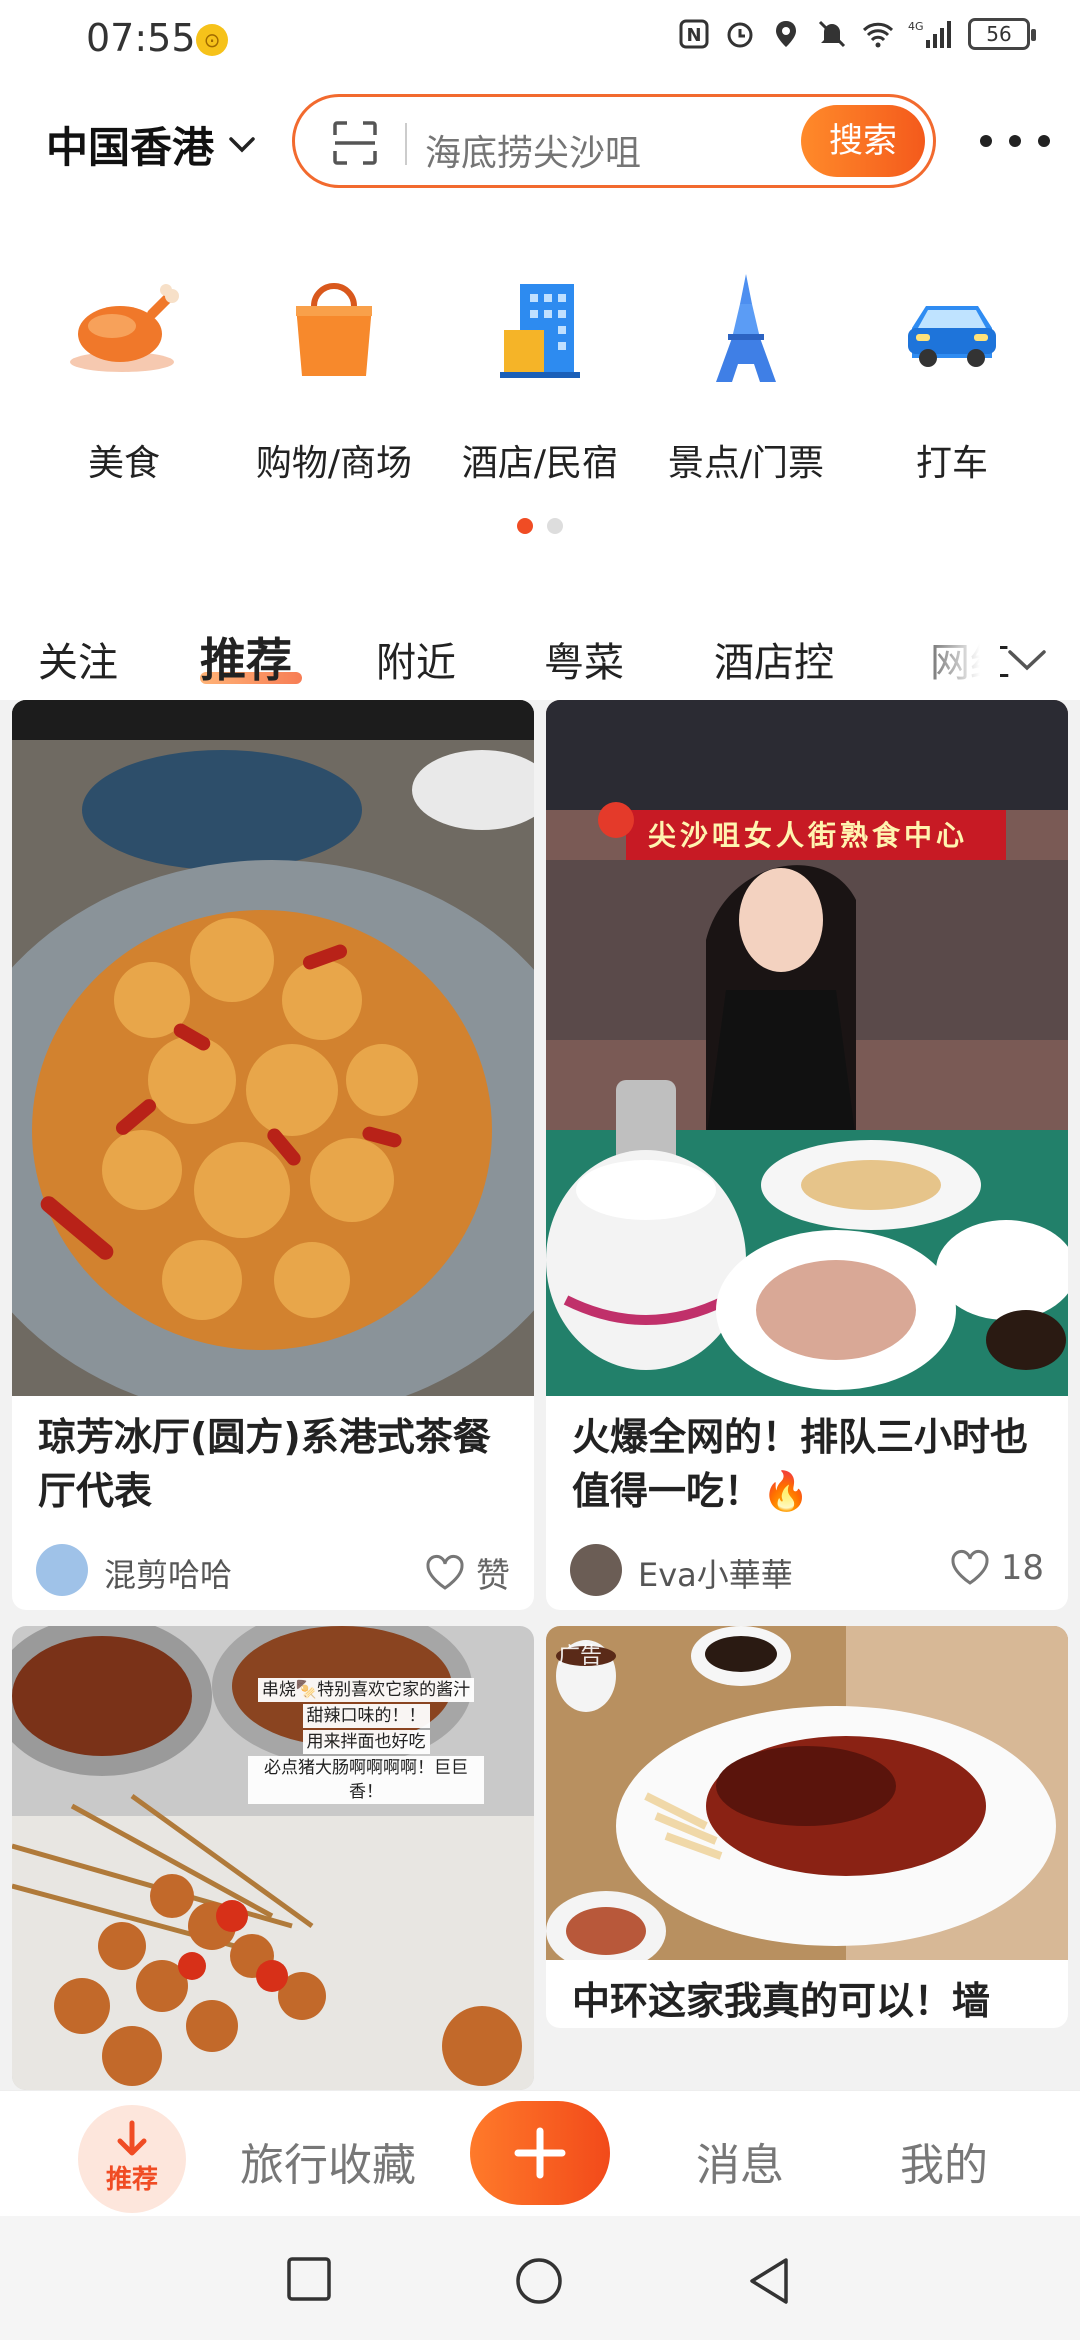 The width and height of the screenshot is (1080, 2340). Describe the element at coordinates (585, 153) in the screenshot. I see `search-input` at that location.